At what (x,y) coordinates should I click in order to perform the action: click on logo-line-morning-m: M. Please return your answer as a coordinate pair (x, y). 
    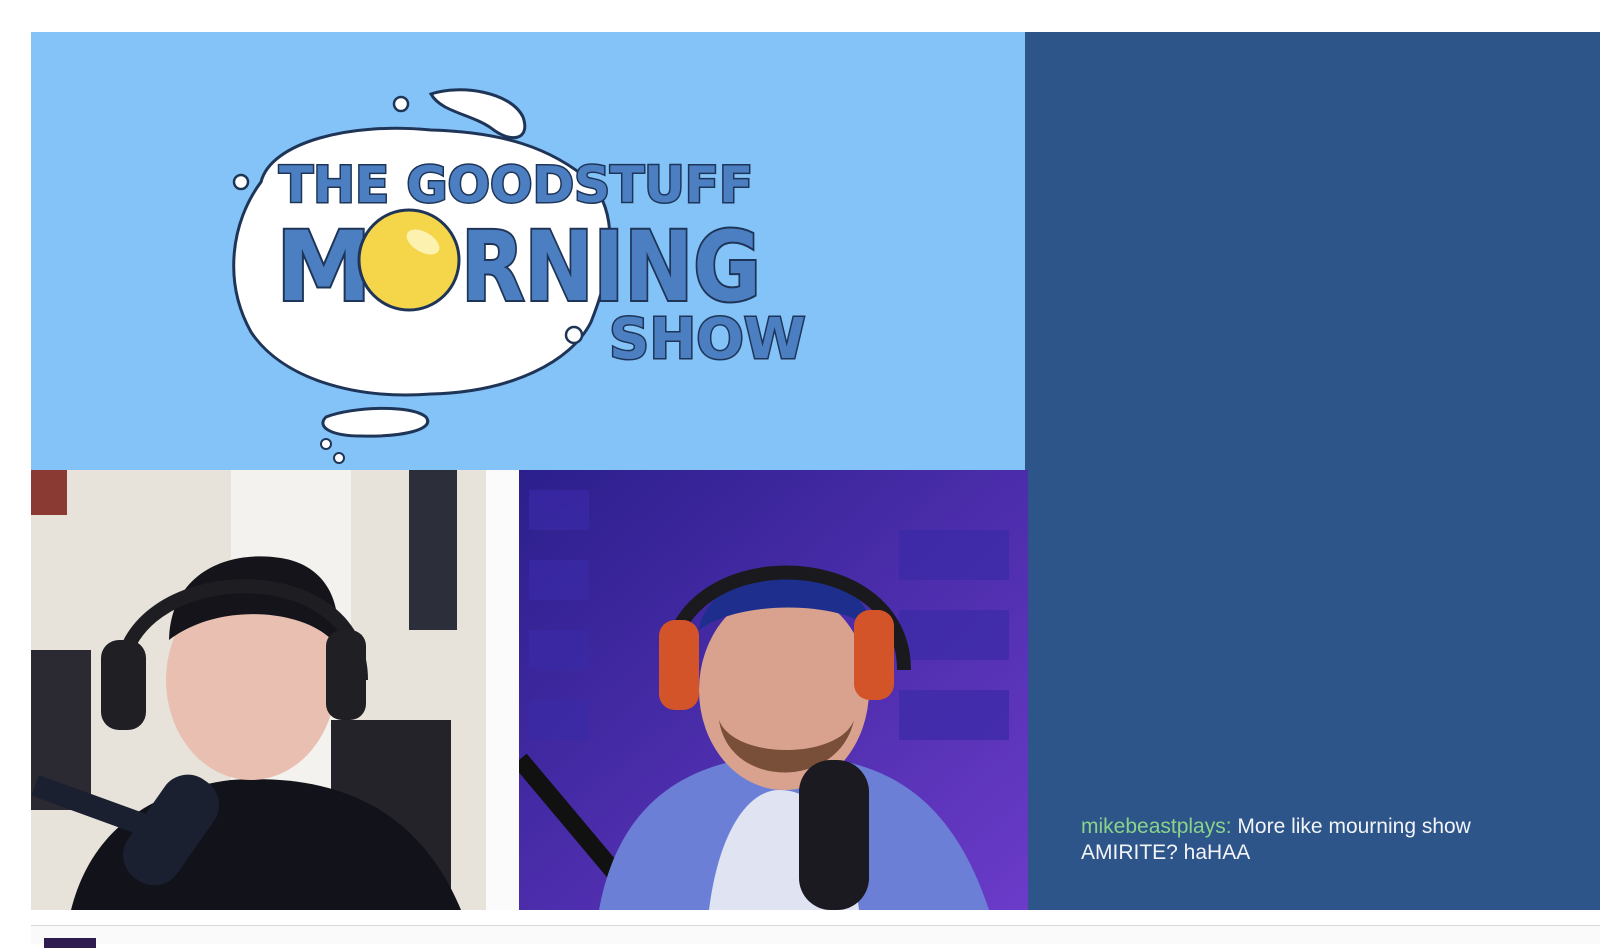
    Looking at the image, I should click on (324, 267).